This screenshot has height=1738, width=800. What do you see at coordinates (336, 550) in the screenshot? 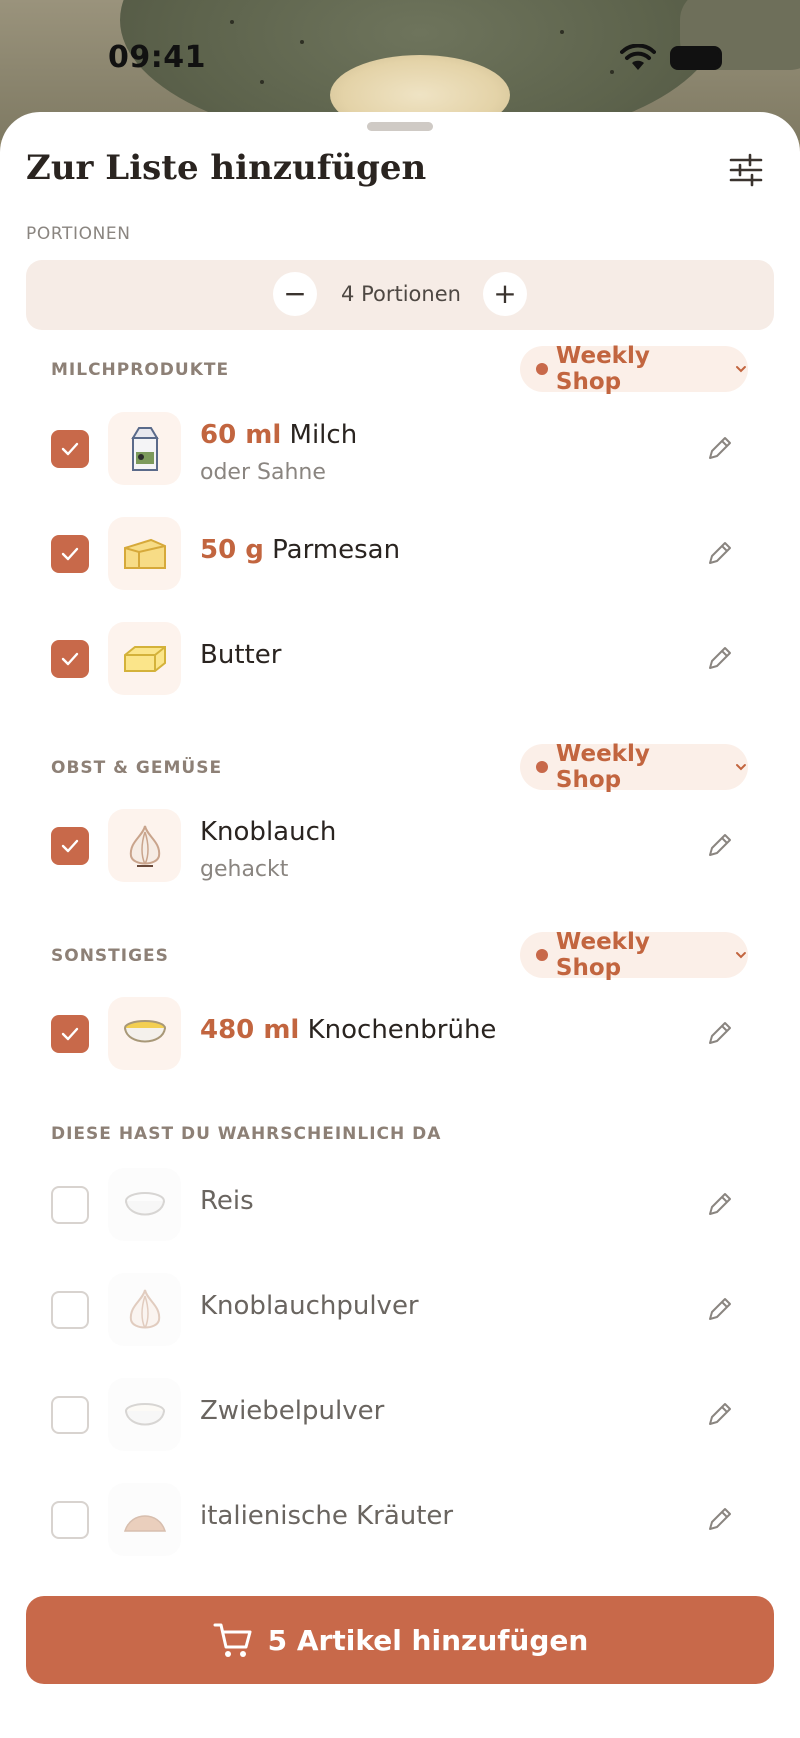
I see `item-name: Parmesan` at bounding box center [336, 550].